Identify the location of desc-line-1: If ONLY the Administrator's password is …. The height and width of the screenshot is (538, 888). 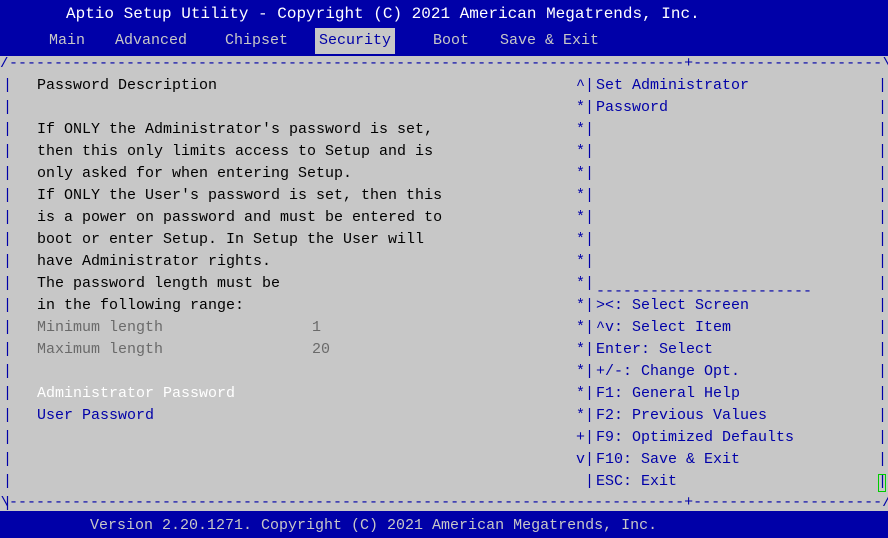
(235, 129).